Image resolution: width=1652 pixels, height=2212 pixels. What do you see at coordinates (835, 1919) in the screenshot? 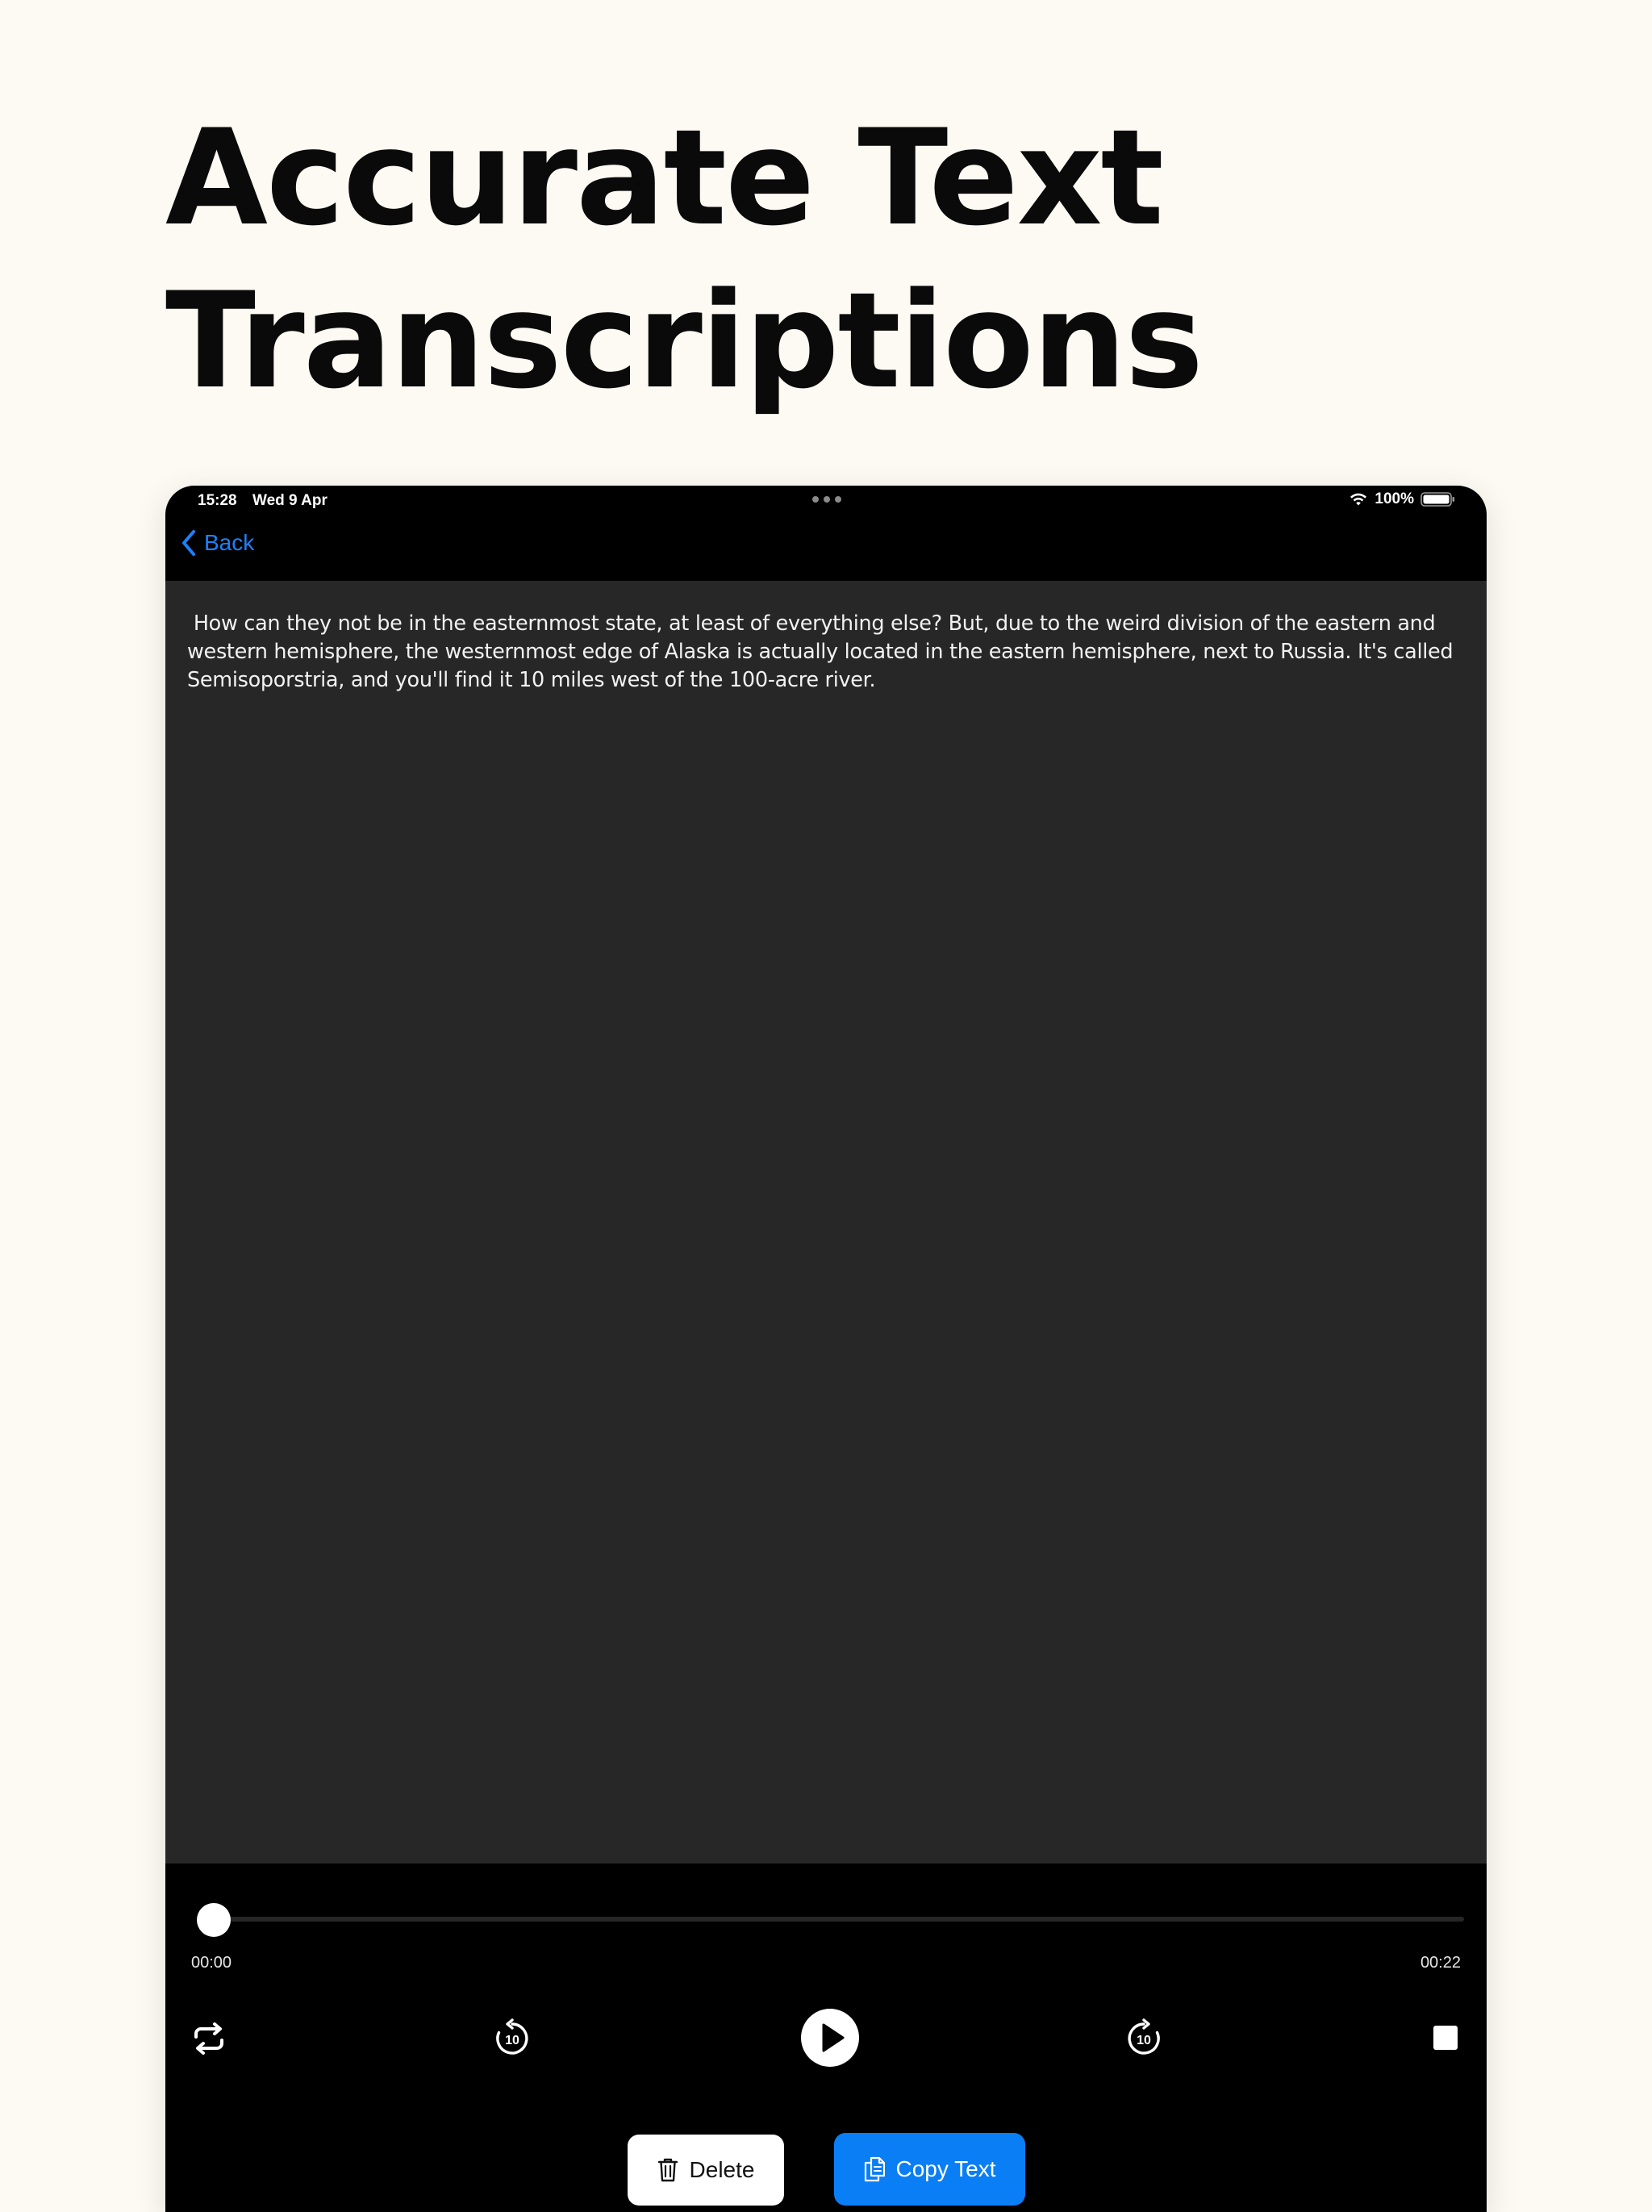
I see `scrub-track` at bounding box center [835, 1919].